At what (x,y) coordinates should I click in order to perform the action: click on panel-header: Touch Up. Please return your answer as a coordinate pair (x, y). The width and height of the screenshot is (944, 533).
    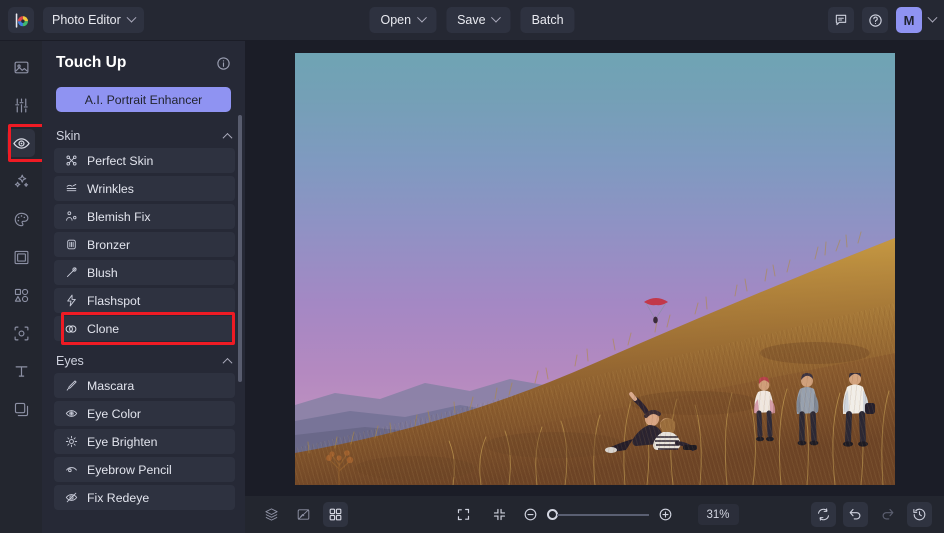
    Looking at the image, I should click on (143, 63).